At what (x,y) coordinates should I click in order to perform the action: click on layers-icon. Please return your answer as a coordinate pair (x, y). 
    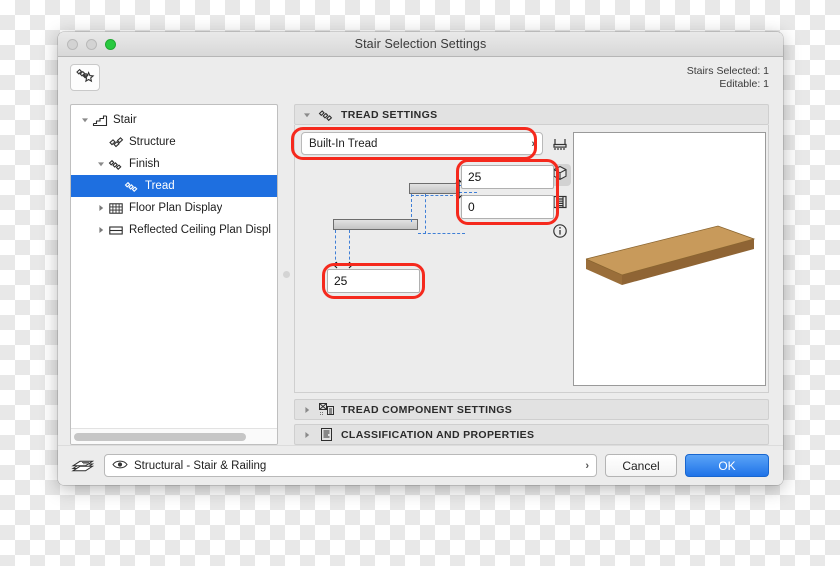
    Looking at the image, I should click on (83, 466).